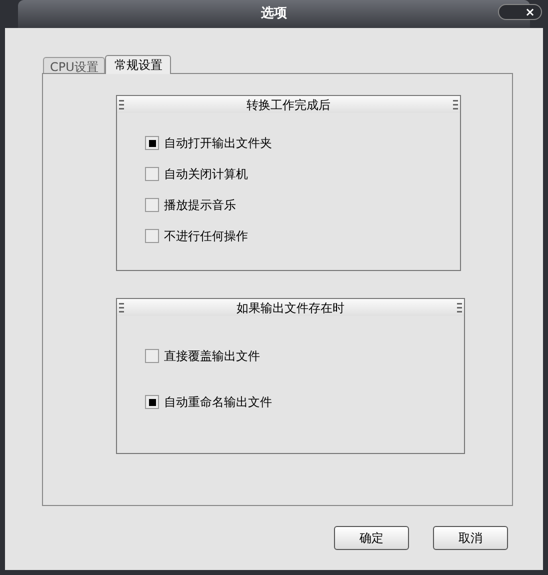  What do you see at coordinates (206, 236) in the screenshot?
I see `option-label: 不进行任何操作` at bounding box center [206, 236].